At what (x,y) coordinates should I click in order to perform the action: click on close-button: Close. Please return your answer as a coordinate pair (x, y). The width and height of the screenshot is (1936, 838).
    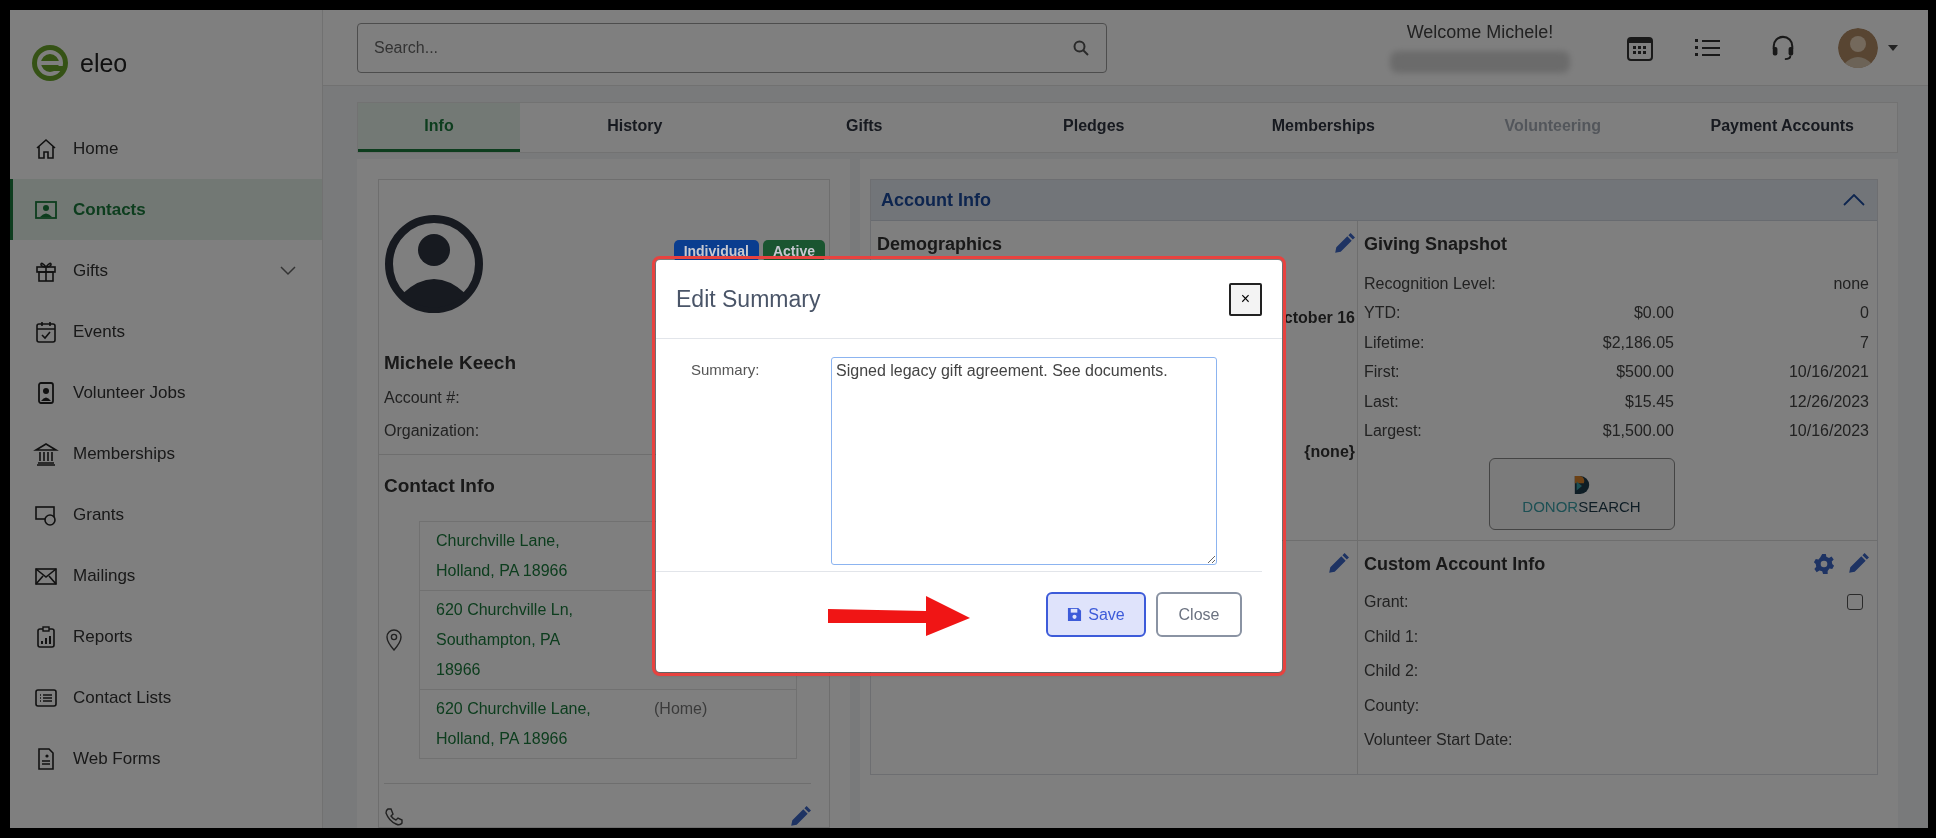
    Looking at the image, I should click on (1199, 614).